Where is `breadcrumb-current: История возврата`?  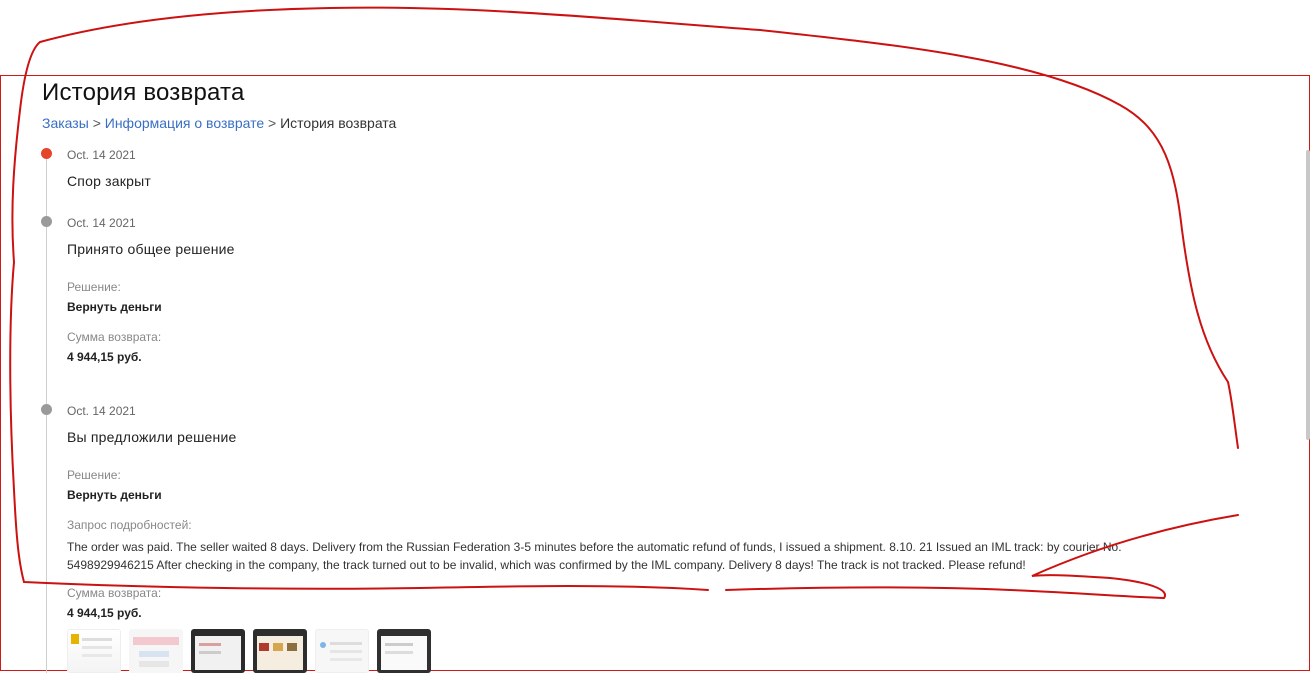
breadcrumb-current: История возврата is located at coordinates (338, 123).